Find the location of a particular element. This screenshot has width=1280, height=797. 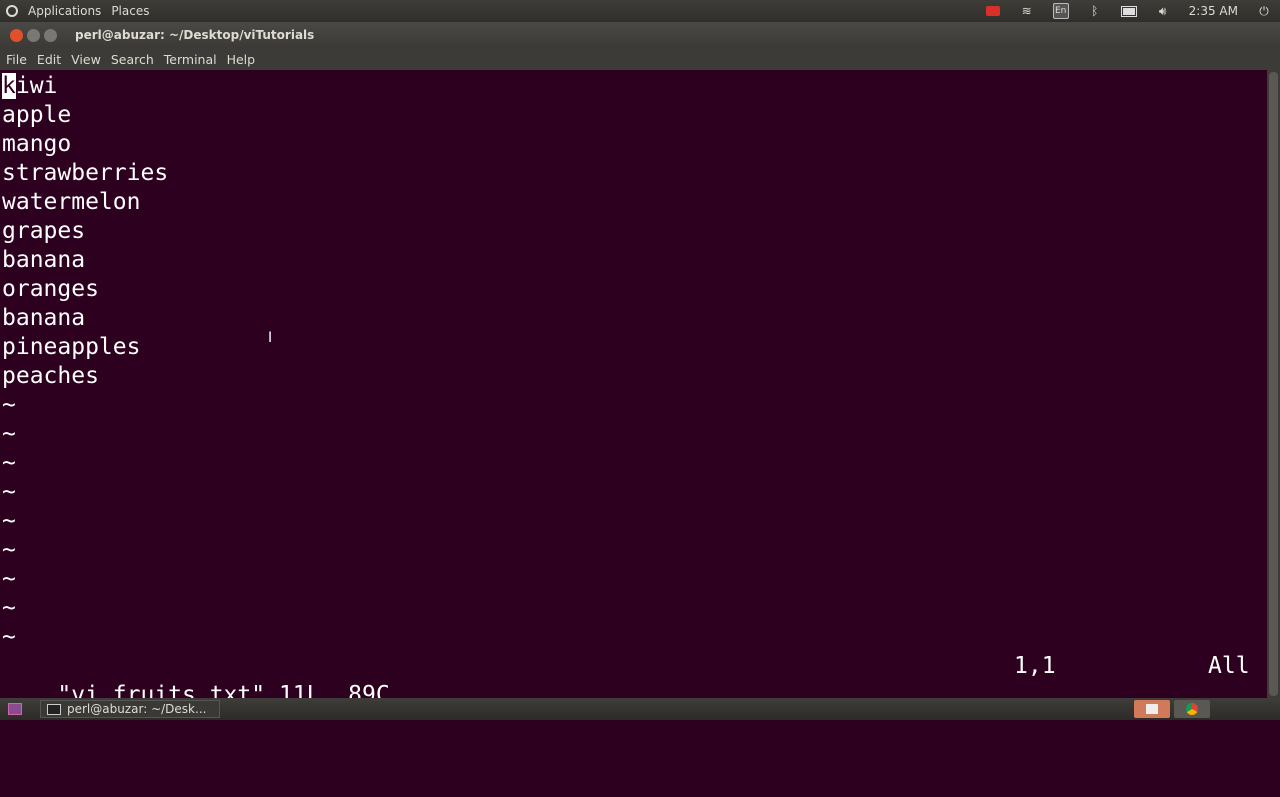

terminal-scrollbar is located at coordinates (1273, 384).